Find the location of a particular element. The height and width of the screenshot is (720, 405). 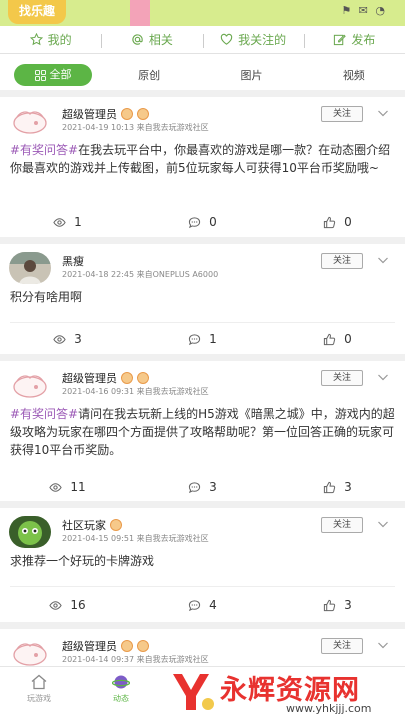

banner-decoration is located at coordinates (140, 13).